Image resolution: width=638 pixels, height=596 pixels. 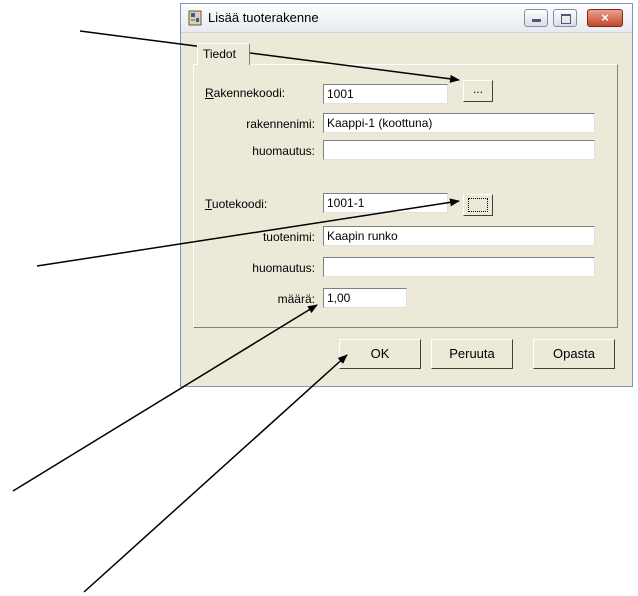 I want to click on arrow-to-rakennekoodi-browse, so click(x=269, y=56).